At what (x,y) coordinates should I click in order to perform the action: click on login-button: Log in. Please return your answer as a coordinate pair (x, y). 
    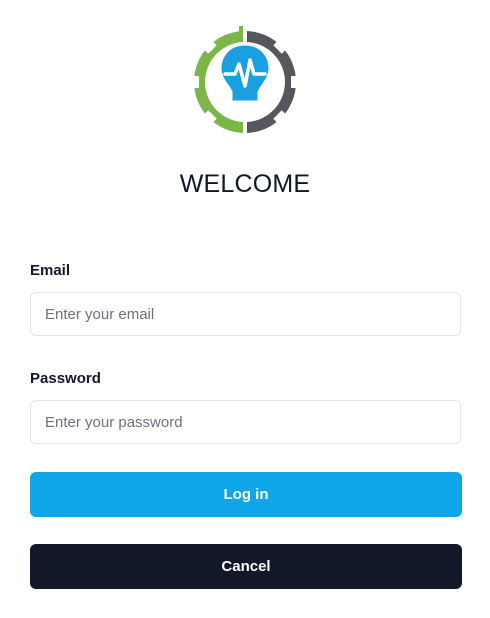
    Looking at the image, I should click on (246, 494).